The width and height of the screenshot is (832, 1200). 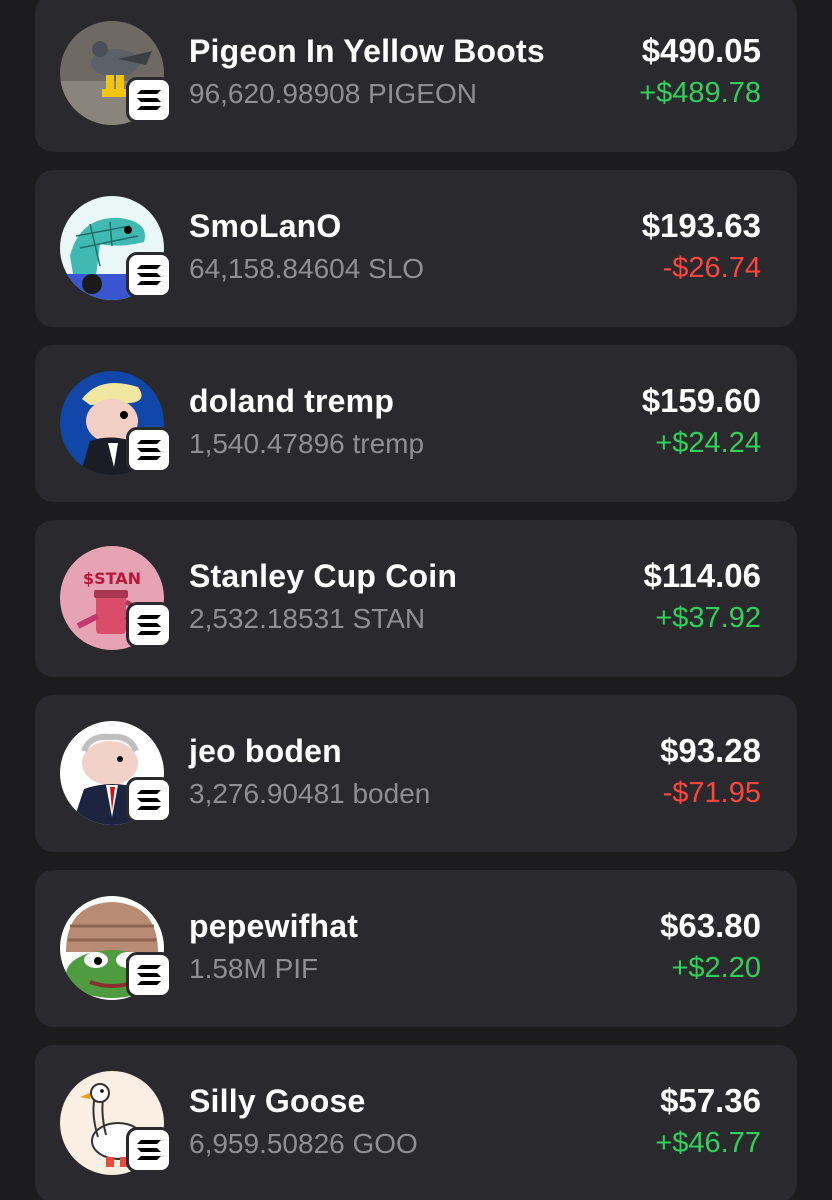 I want to click on token-value: $159.60, so click(x=701, y=400).